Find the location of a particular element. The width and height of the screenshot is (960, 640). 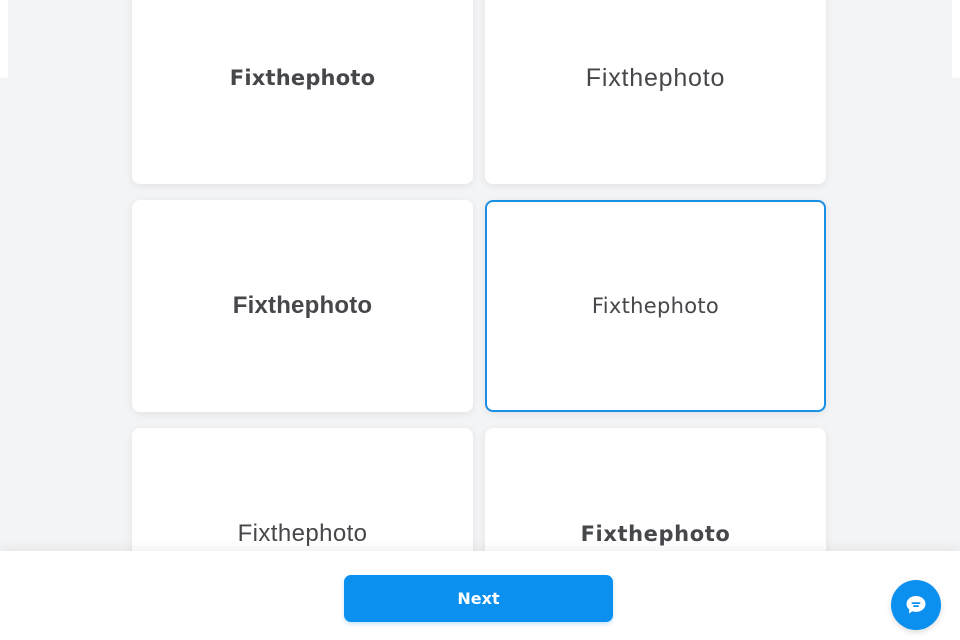

next-button: Next is located at coordinates (478, 598).